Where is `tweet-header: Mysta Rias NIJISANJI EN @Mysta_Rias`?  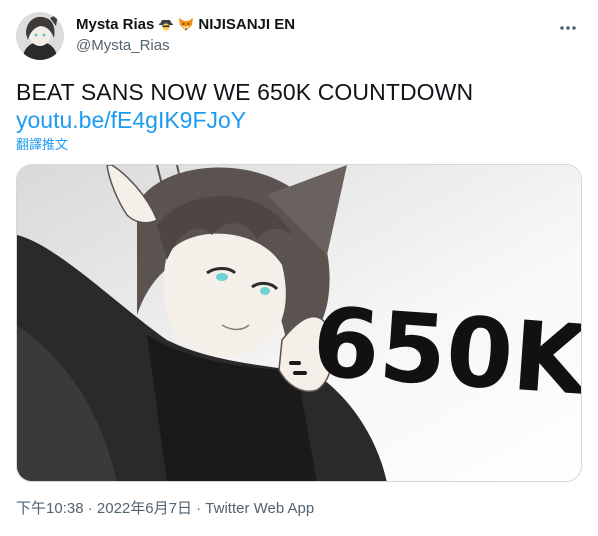
tweet-header: Mysta Rias NIJISANJI EN @Mysta_Rias is located at coordinates (299, 37).